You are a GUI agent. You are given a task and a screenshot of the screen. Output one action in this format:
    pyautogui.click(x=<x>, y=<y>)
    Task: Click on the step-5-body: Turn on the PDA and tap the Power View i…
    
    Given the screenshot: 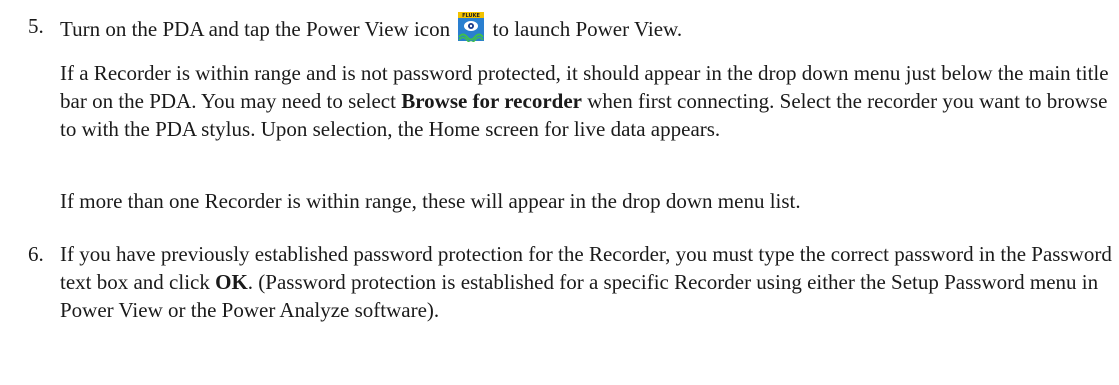 What is the action you would take?
    pyautogui.click(x=586, y=28)
    